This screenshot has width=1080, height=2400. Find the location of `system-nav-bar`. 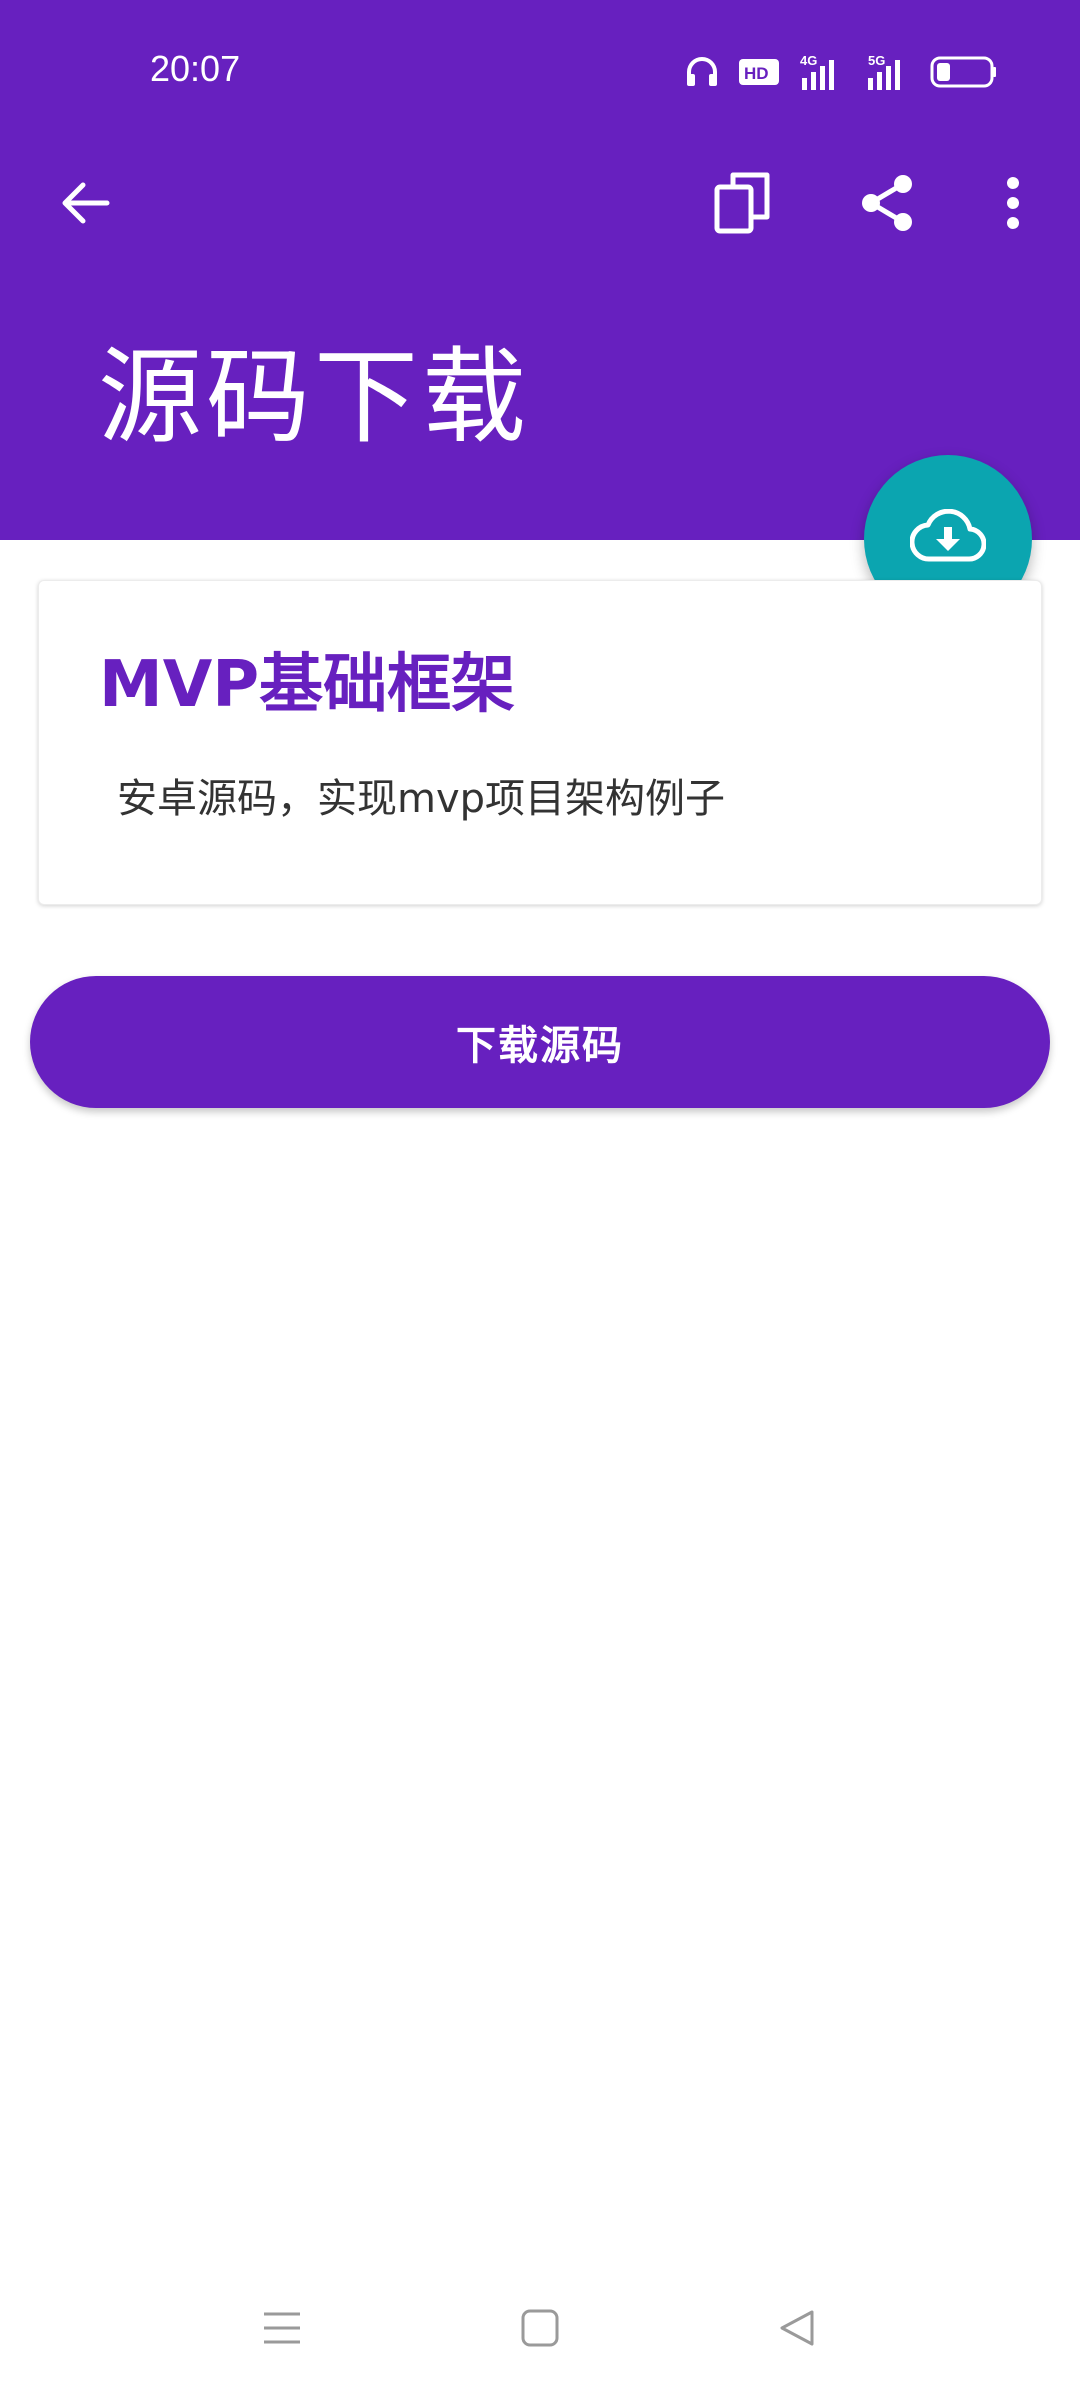

system-nav-bar is located at coordinates (540, 2330).